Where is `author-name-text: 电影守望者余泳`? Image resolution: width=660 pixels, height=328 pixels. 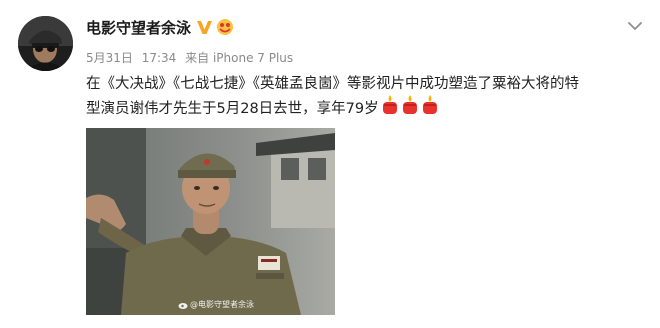 author-name-text: 电影守望者余泳 is located at coordinates (138, 27).